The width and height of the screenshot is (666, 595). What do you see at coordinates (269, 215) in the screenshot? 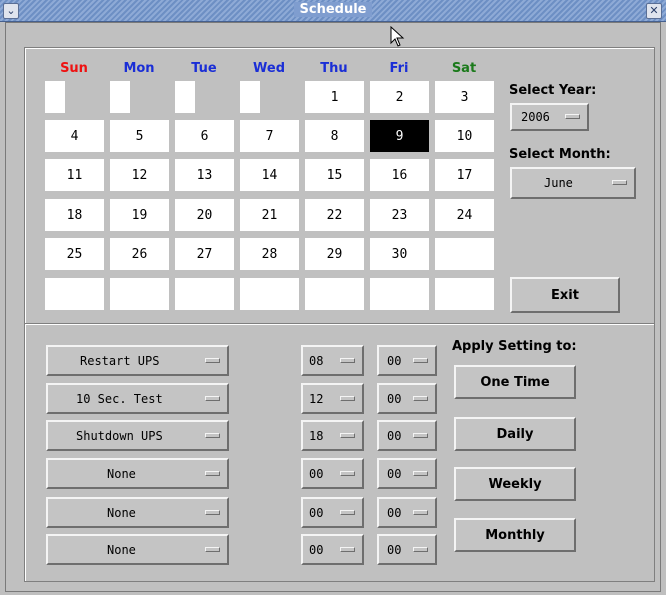
I see `calendar-day-cell: 21` at bounding box center [269, 215].